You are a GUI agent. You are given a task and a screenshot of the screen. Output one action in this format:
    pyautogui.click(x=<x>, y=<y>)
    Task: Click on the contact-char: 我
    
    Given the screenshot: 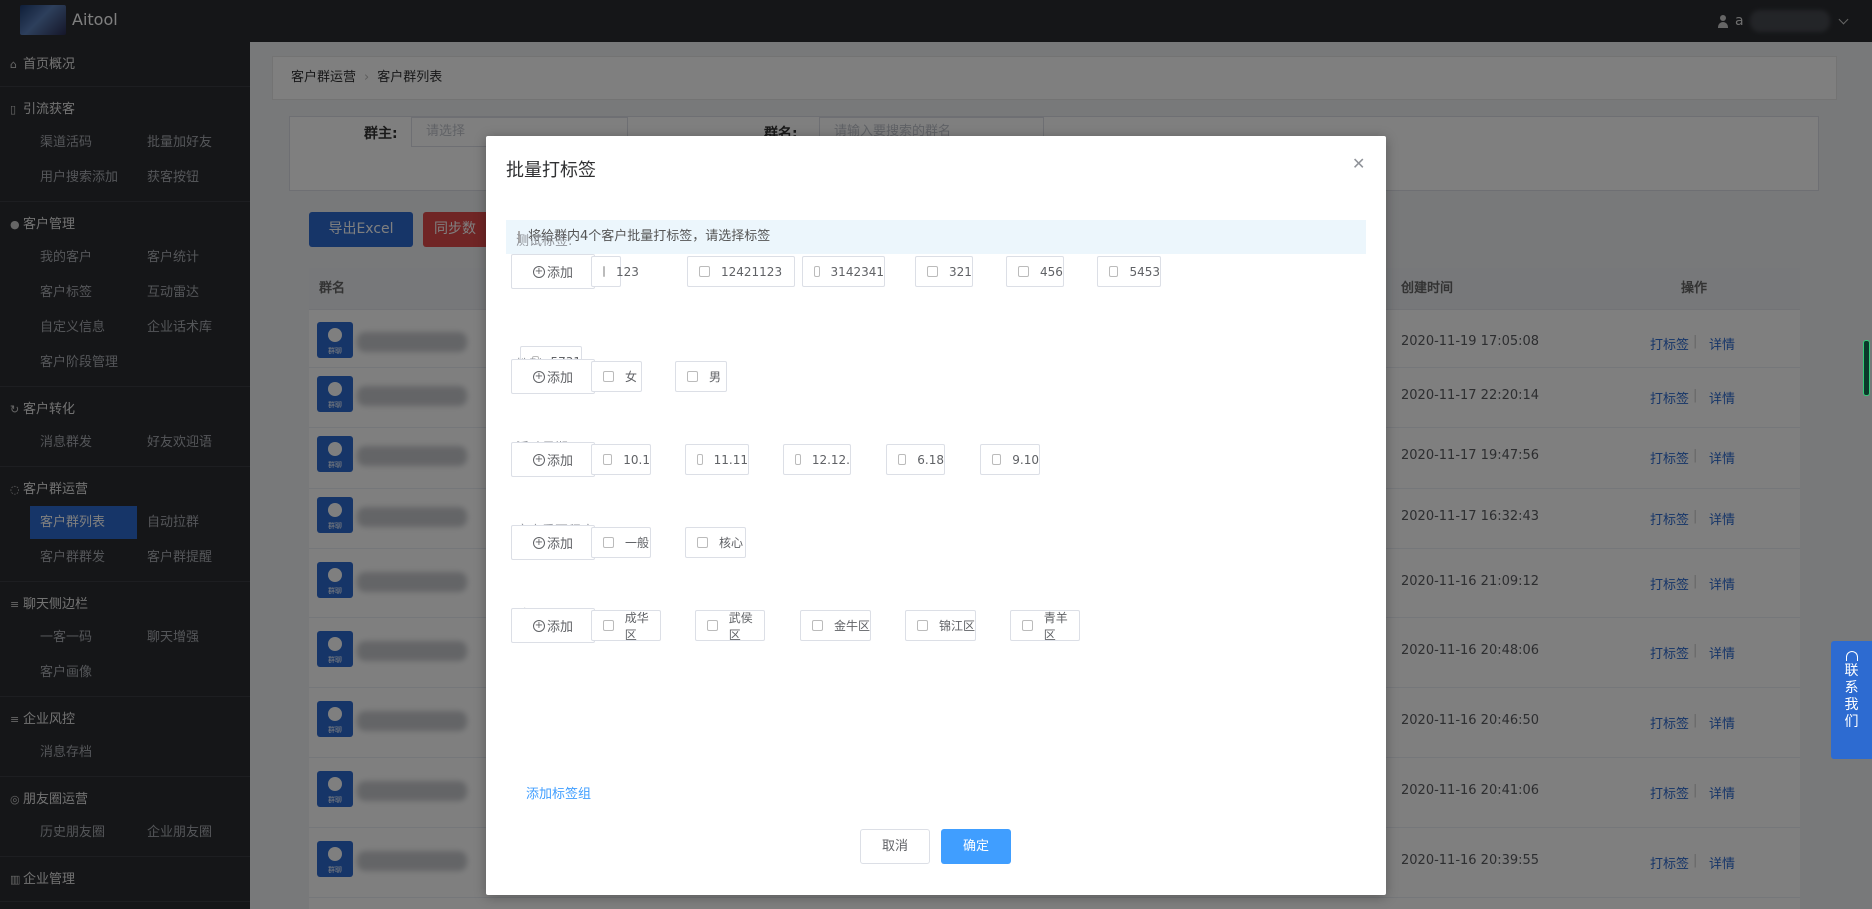 What is the action you would take?
    pyautogui.click(x=1851, y=705)
    